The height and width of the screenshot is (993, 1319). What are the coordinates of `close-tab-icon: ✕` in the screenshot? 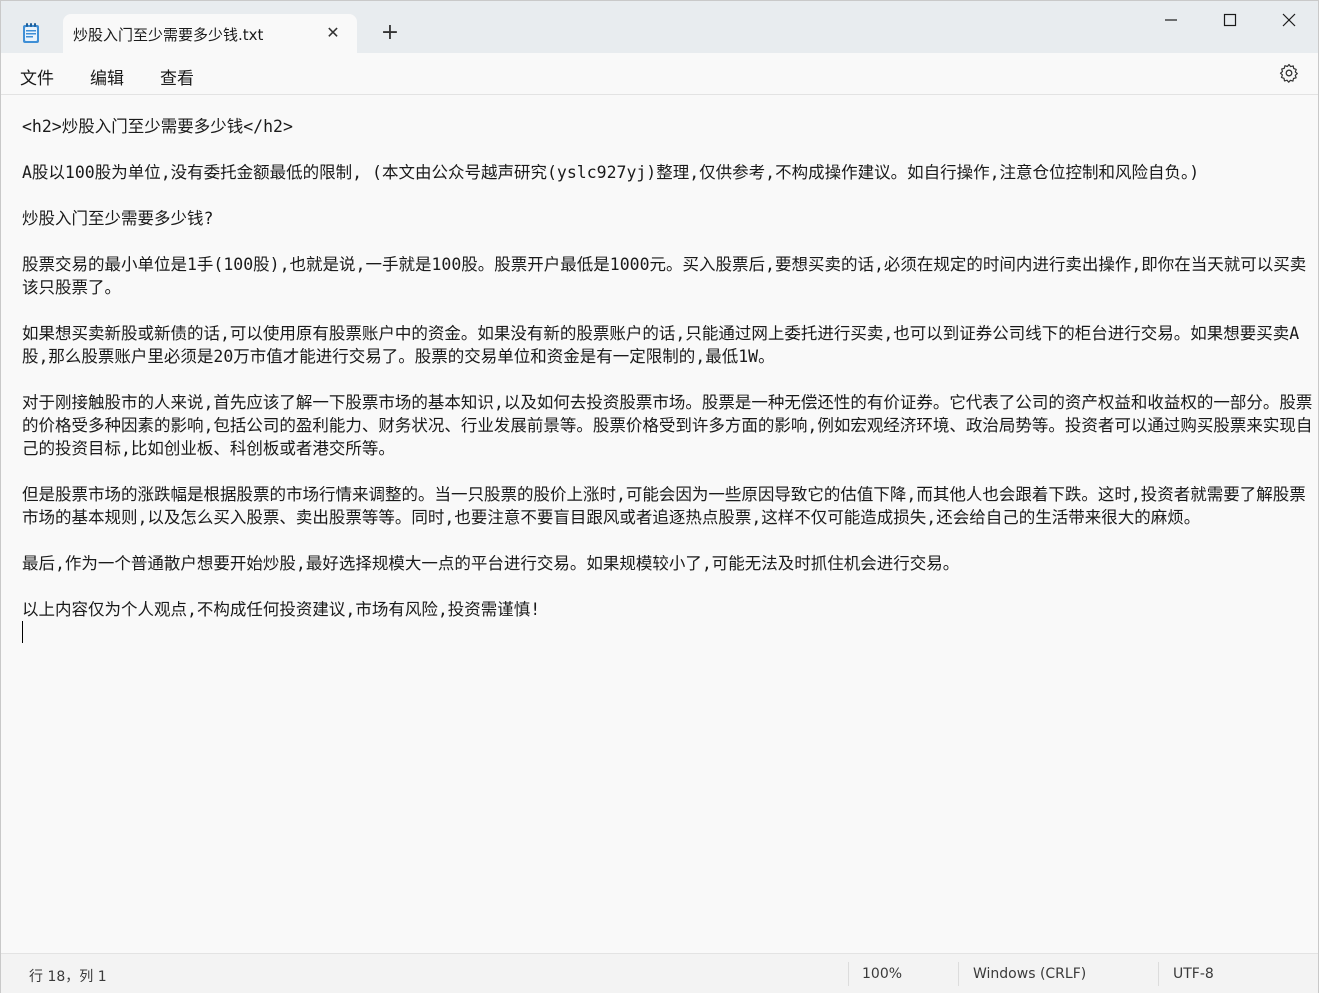 It's located at (333, 33).